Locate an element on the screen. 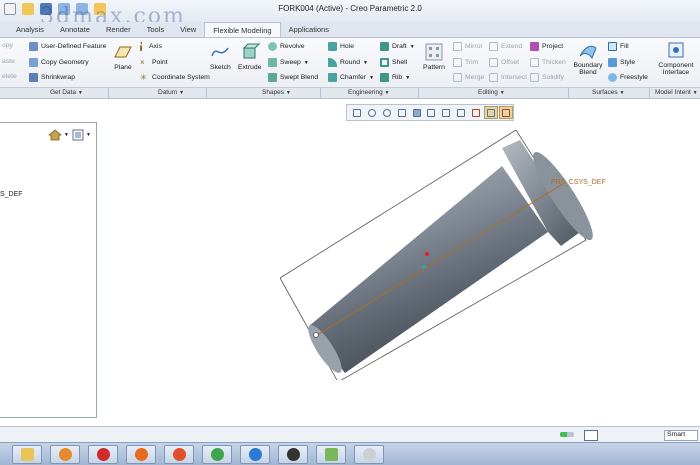  intersect-button: Intersect is located at coordinates (508, 77).